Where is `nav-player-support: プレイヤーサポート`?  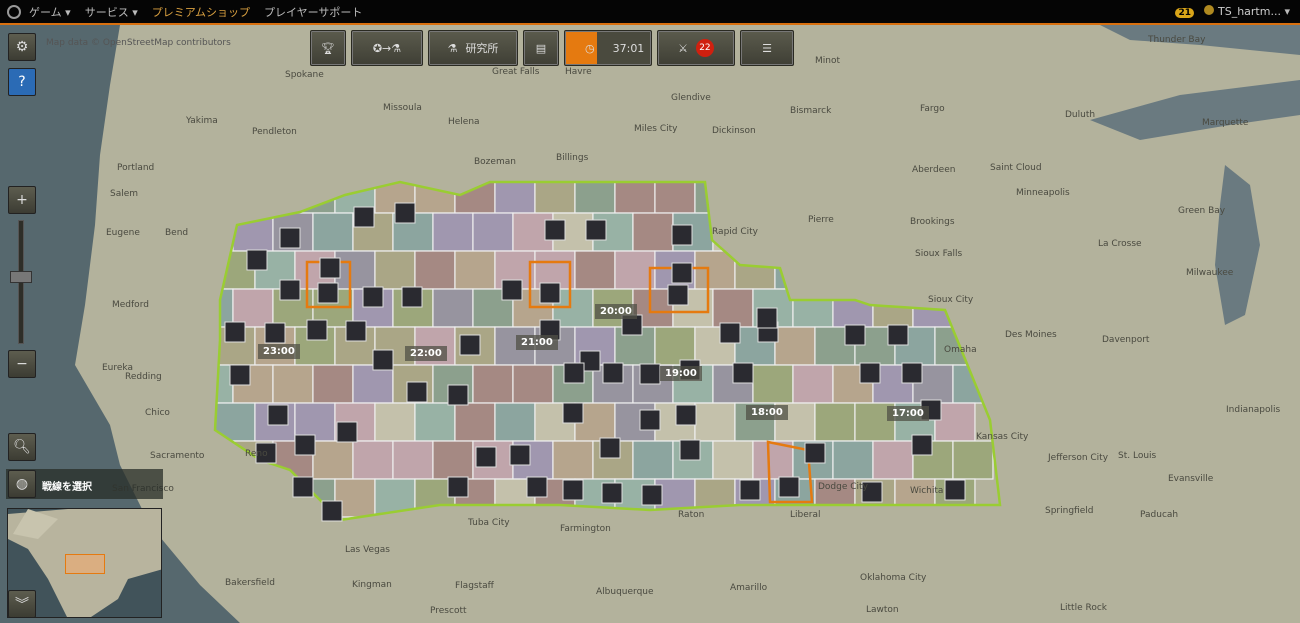 nav-player-support: プレイヤーサポート is located at coordinates (313, 12).